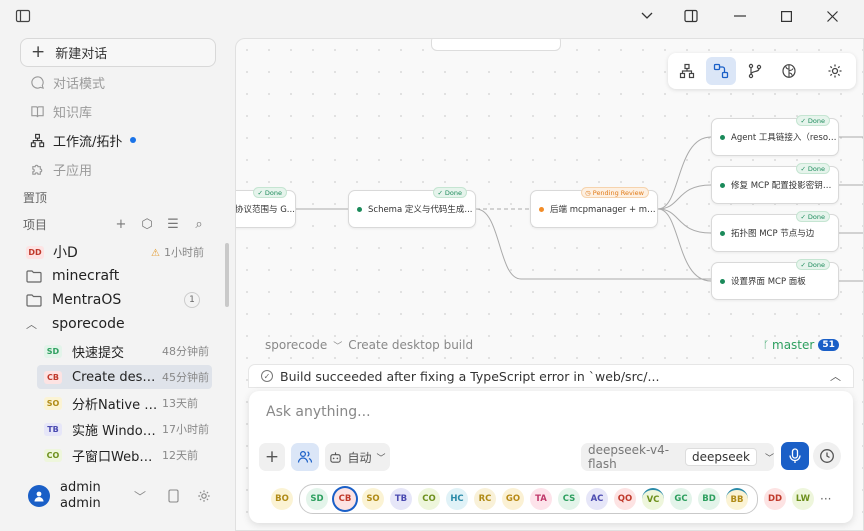 The image size is (864, 531). I want to click on nav-sub-apps: 子应用, so click(61, 169).